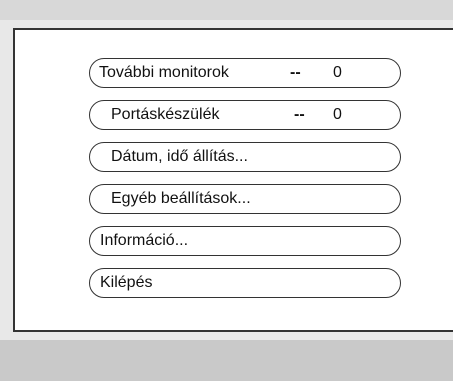 Image resolution: width=453 pixels, height=381 pixels. What do you see at coordinates (226, 360) in the screenshot?
I see `bottom-bezel` at bounding box center [226, 360].